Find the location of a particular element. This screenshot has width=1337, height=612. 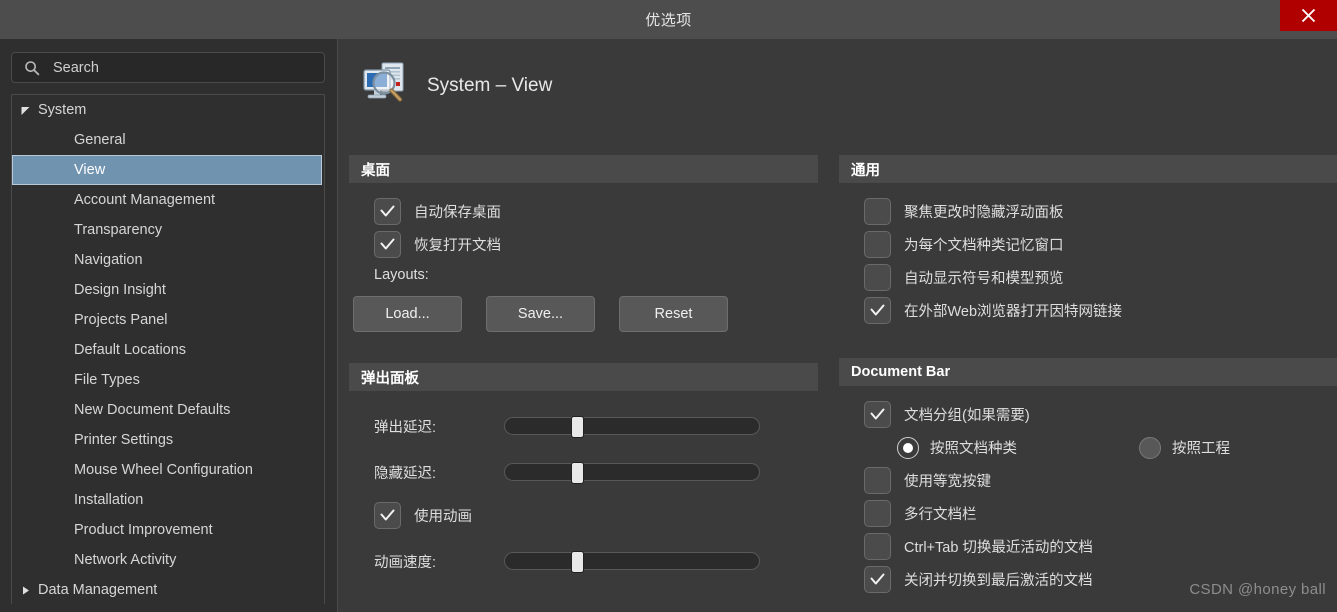

slider-row-animation-speed: 动画速度: is located at coordinates (583, 561).